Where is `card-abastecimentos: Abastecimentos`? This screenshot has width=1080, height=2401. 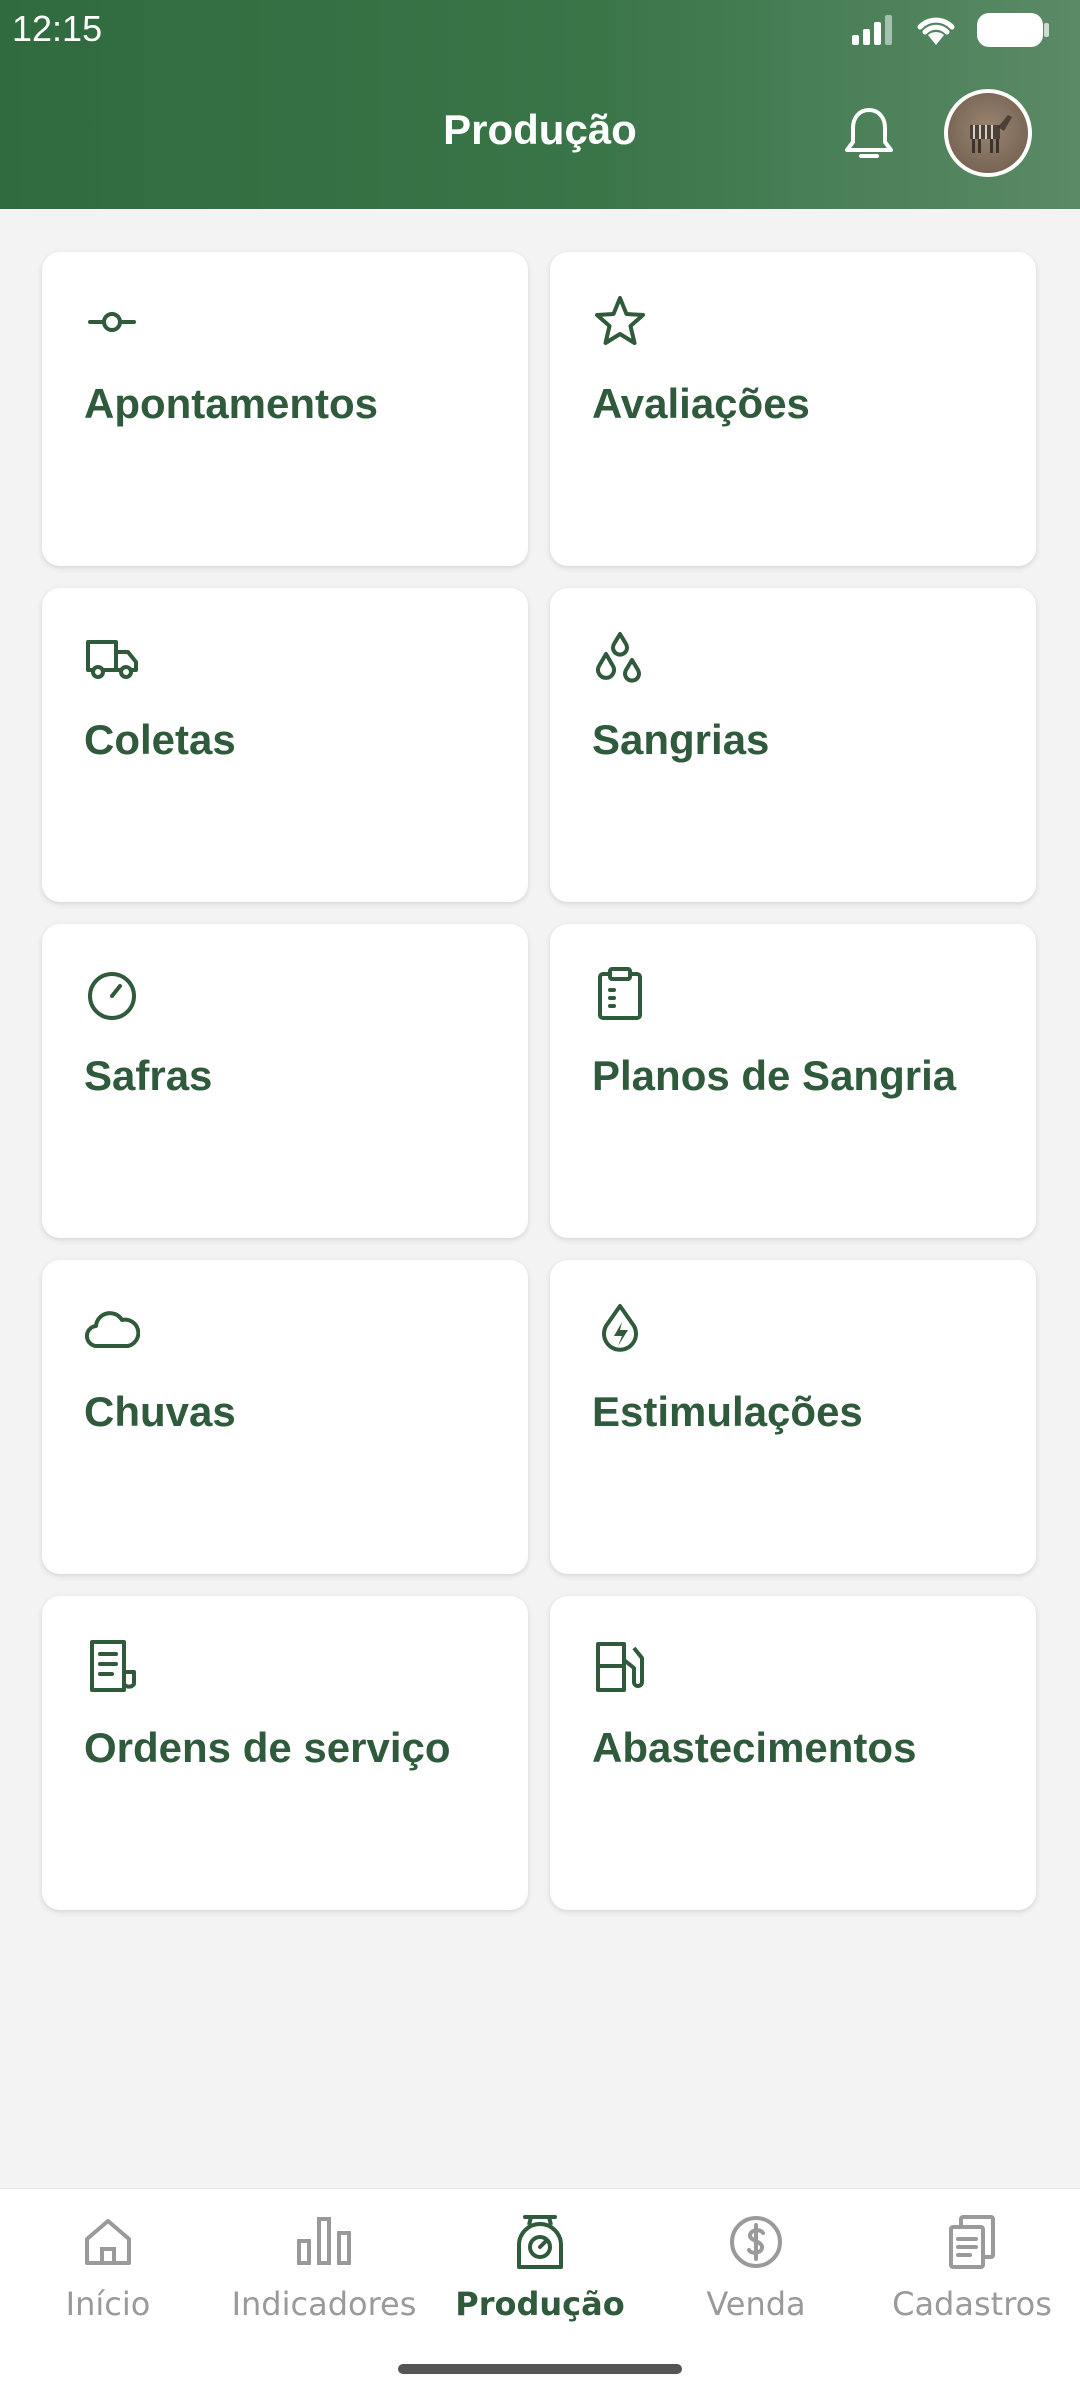
card-abastecimentos: Abastecimentos is located at coordinates (793, 1753).